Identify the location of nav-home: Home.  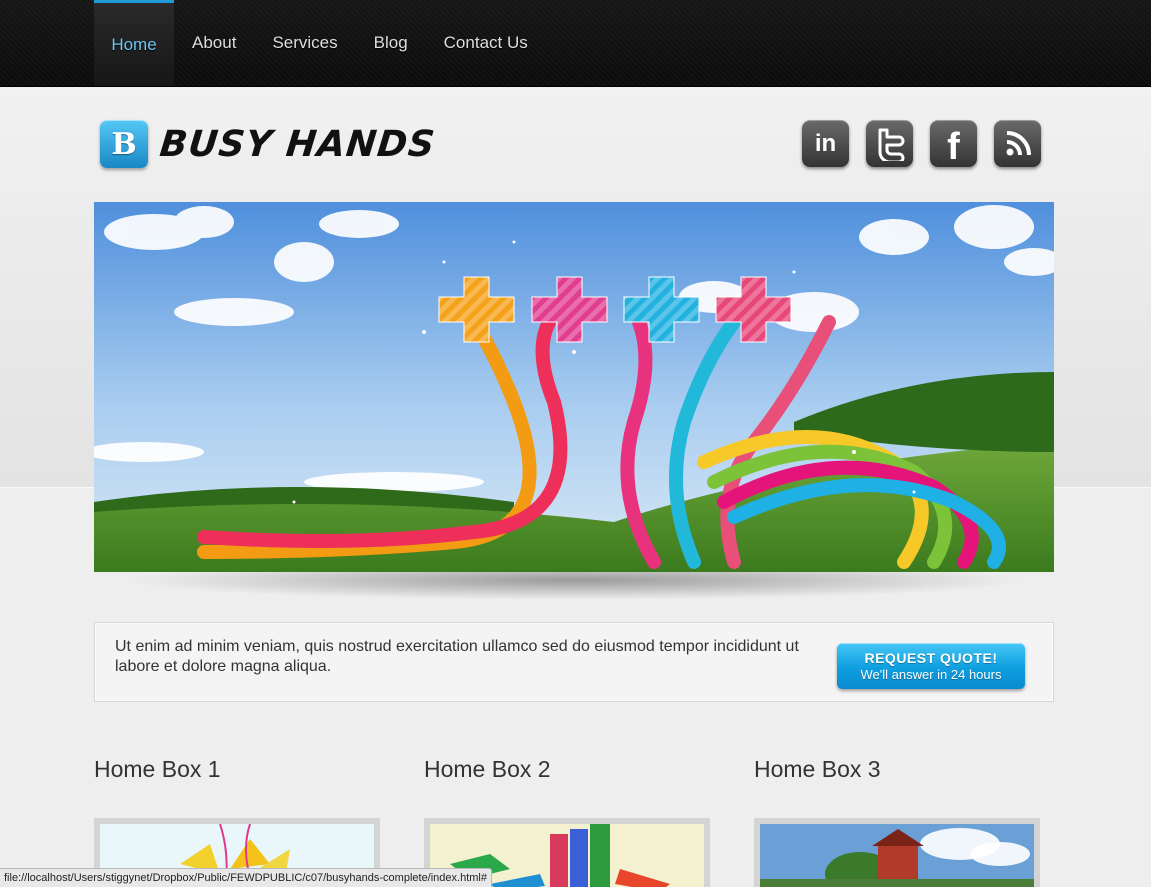
(134, 43).